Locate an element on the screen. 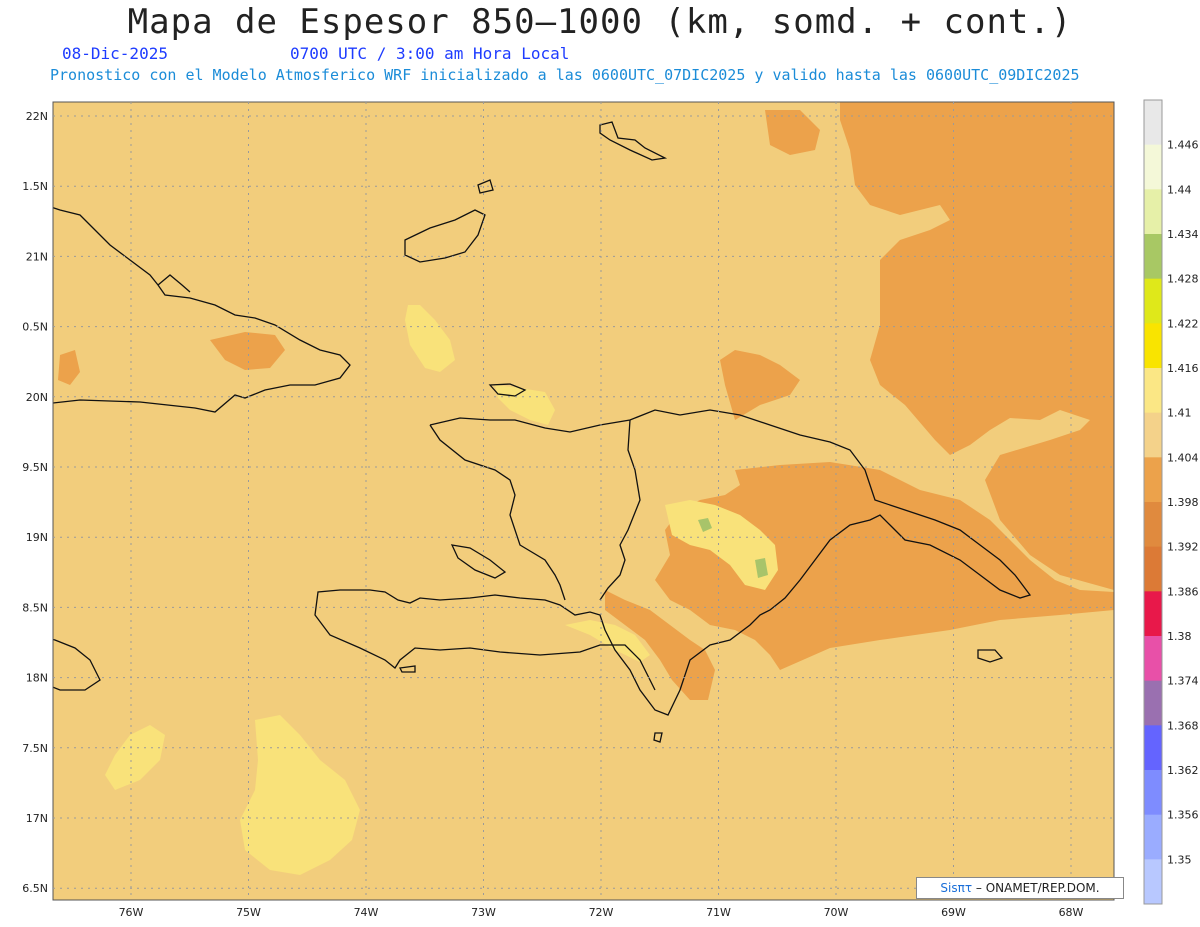 This screenshot has width=1200, height=927. legend-label: 1.416 is located at coordinates (1183, 368).